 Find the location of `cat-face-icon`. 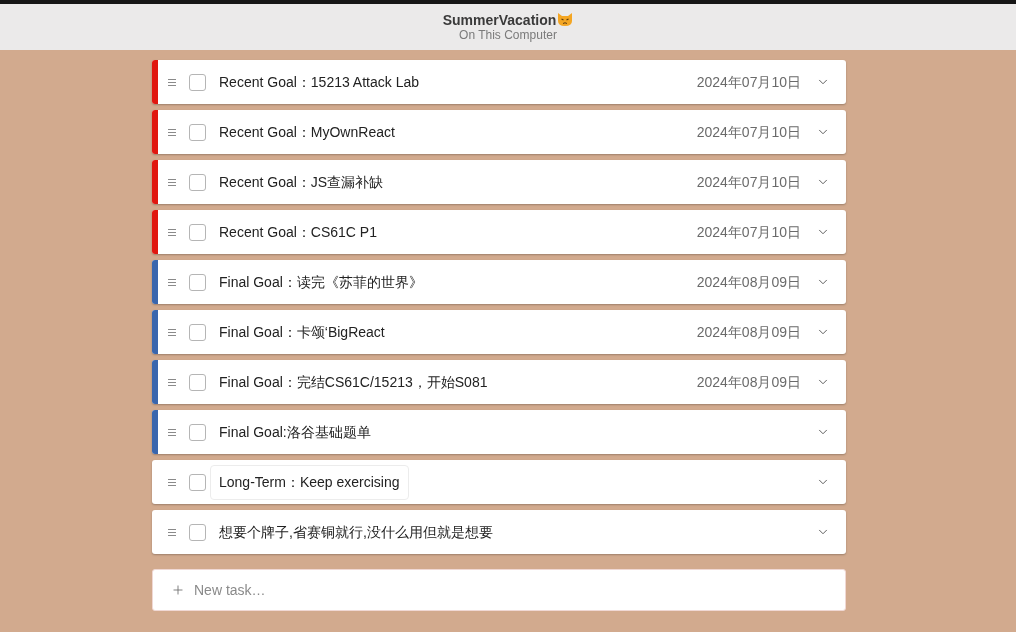

cat-face-icon is located at coordinates (565, 19).